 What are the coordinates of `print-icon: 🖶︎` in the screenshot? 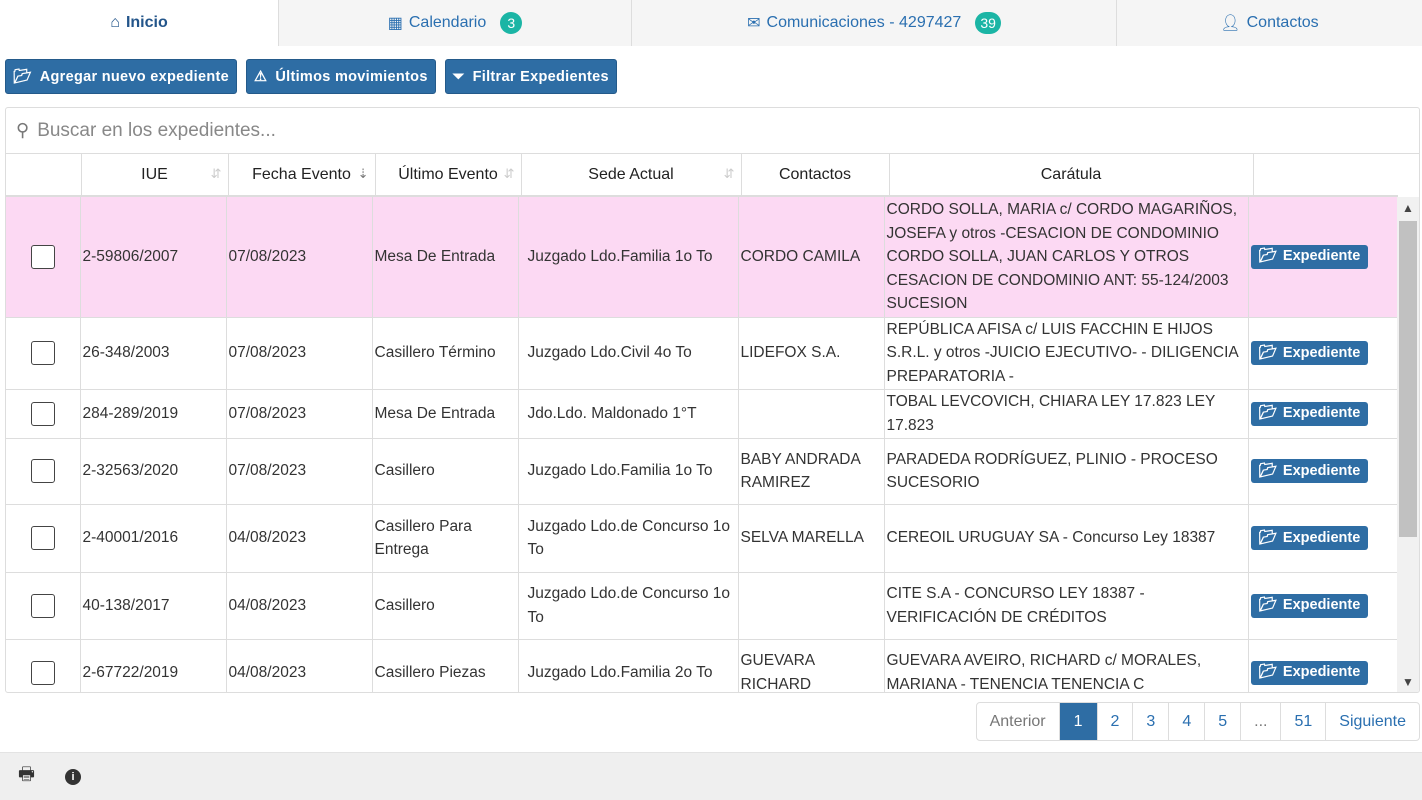 It's located at (26, 777).